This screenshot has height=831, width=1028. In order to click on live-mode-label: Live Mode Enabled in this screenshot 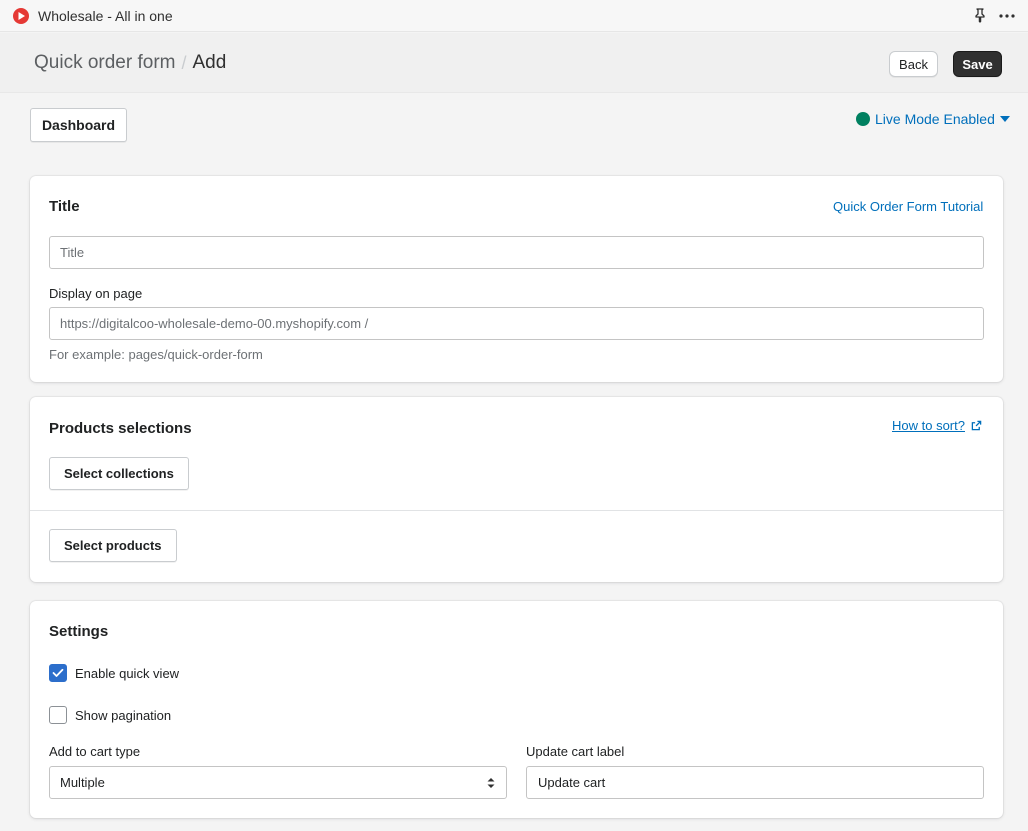, I will do `click(935, 119)`.